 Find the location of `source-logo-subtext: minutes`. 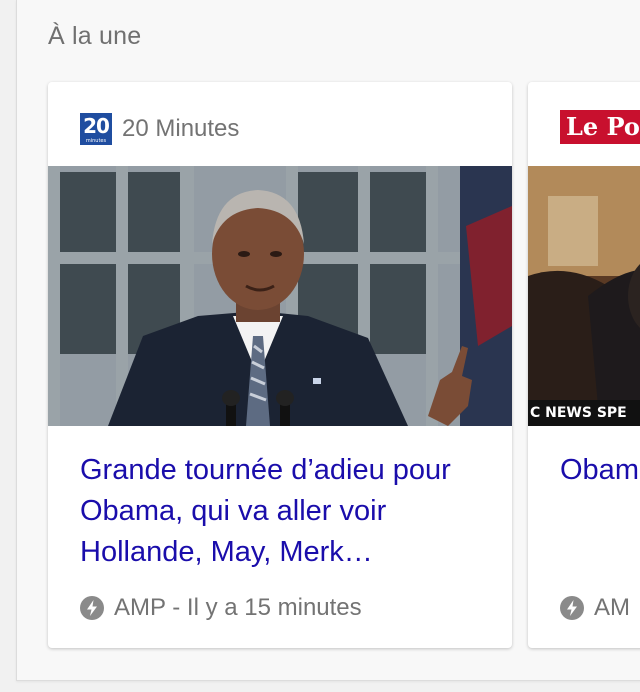

source-logo-subtext: minutes is located at coordinates (96, 141).